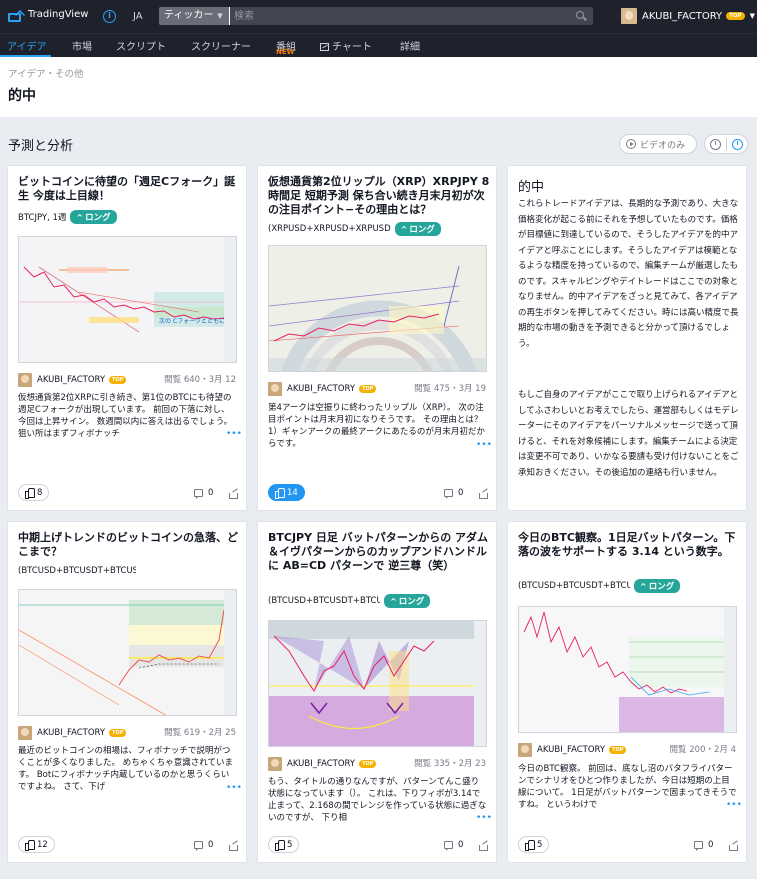 This screenshot has height=879, width=757. Describe the element at coordinates (128, 545) in the screenshot. I see `idea-title: 中期上げトレンドのビットコインの急落、どこまで？` at that location.